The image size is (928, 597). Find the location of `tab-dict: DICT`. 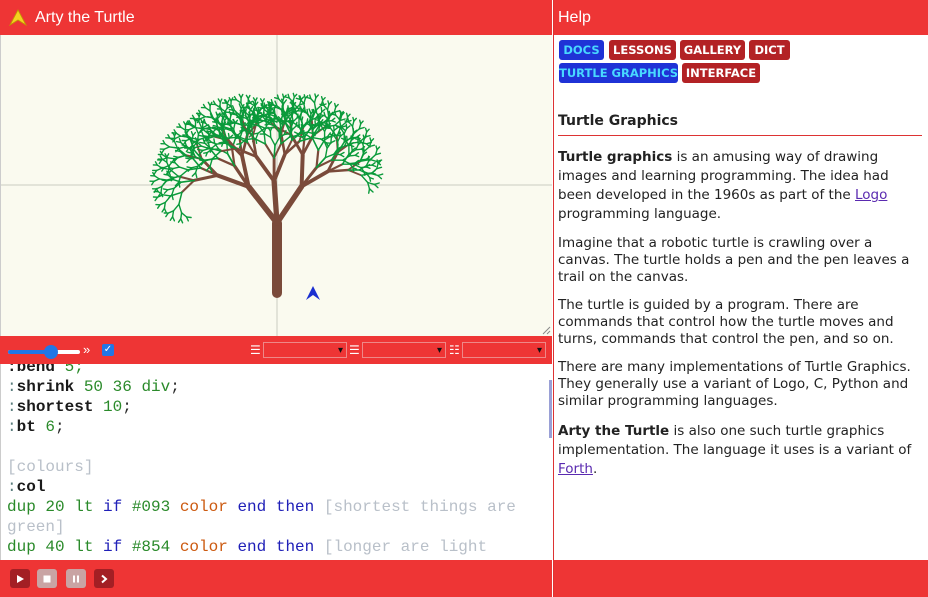

tab-dict: DICT is located at coordinates (769, 50).